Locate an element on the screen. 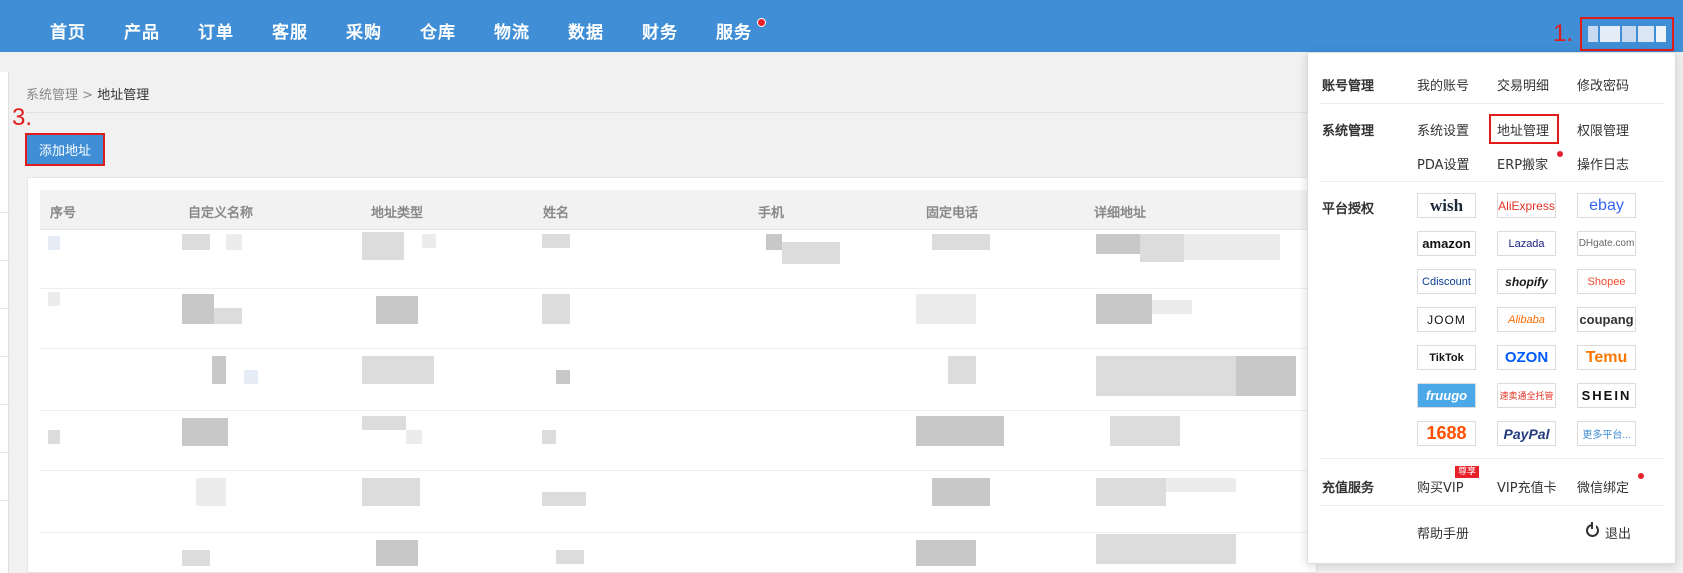  platform-amazon: amazon is located at coordinates (1446, 243).